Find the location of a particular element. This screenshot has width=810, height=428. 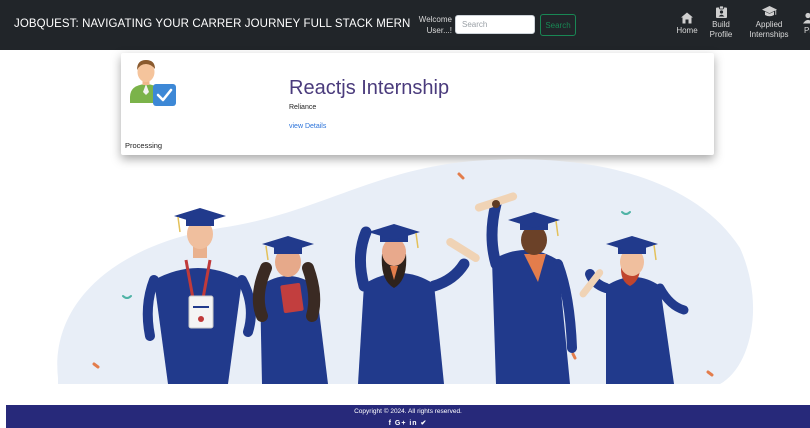

profile-icon is located at coordinates (806, 18).